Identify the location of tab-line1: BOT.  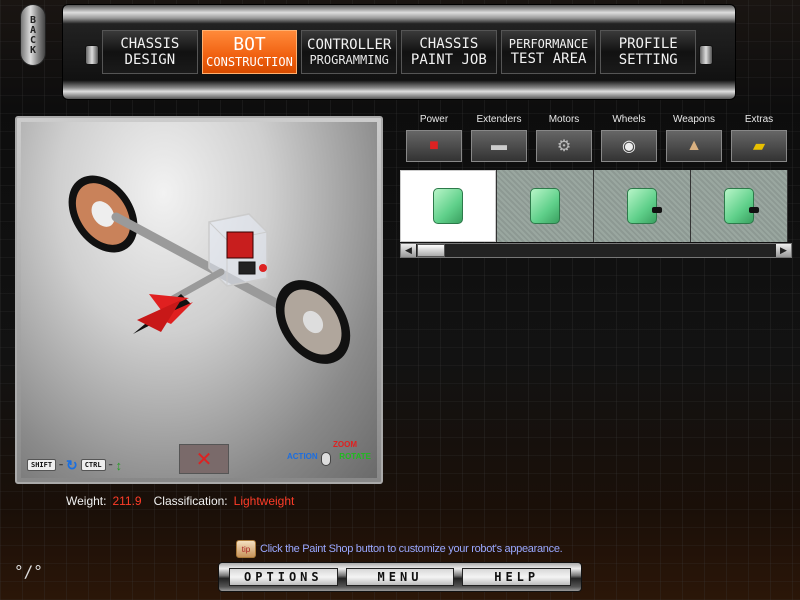
(249, 44).